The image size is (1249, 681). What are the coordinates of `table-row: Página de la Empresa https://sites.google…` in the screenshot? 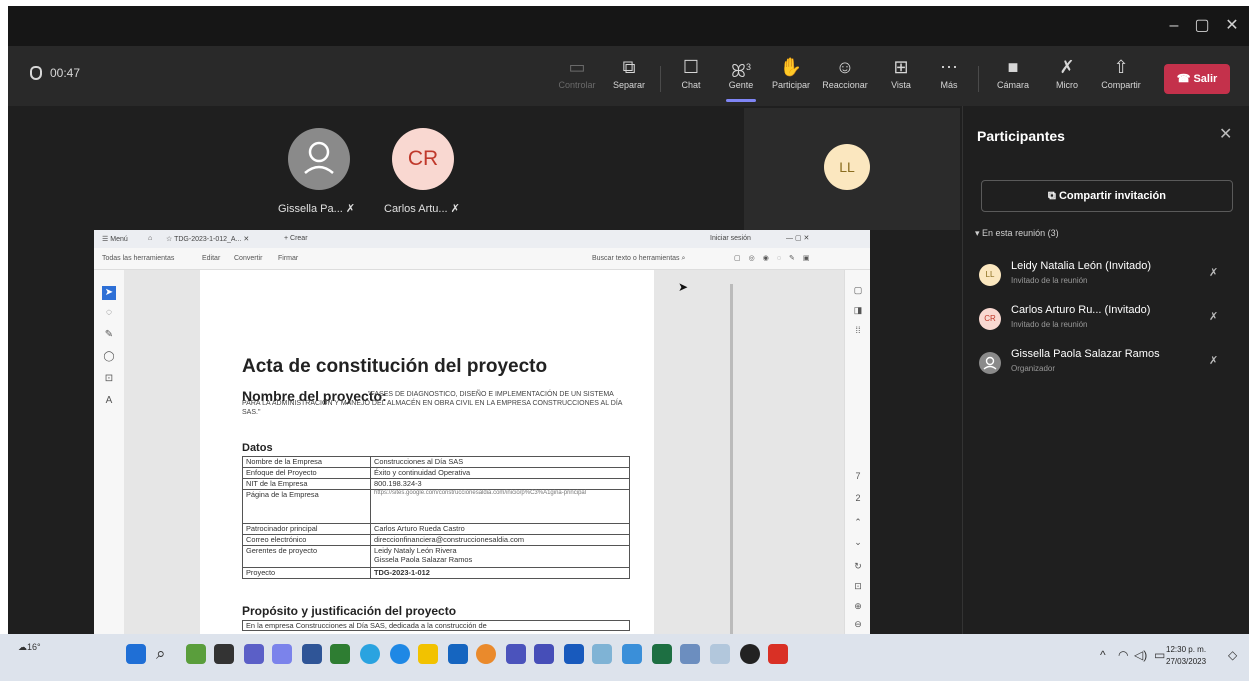 It's located at (436, 506).